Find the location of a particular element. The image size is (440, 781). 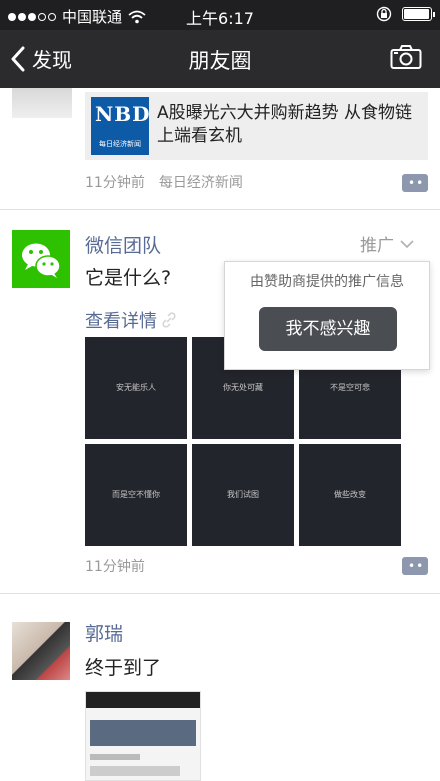

link-icon is located at coordinates (169, 320).